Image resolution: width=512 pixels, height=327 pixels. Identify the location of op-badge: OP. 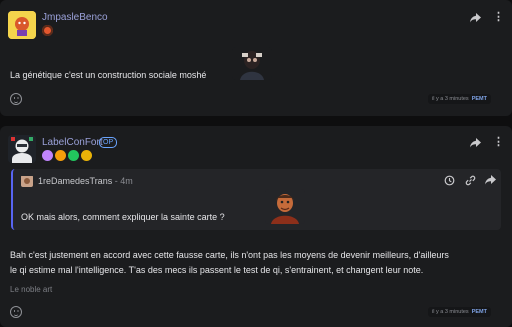
(108, 142).